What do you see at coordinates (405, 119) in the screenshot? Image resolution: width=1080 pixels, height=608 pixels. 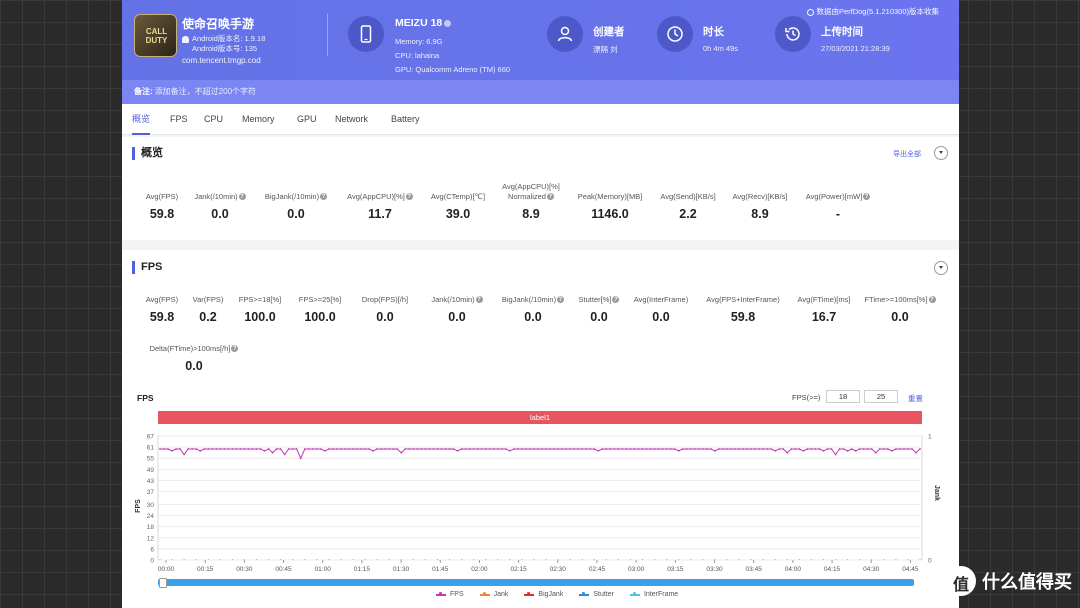 I see `tab-battery: Battery` at bounding box center [405, 119].